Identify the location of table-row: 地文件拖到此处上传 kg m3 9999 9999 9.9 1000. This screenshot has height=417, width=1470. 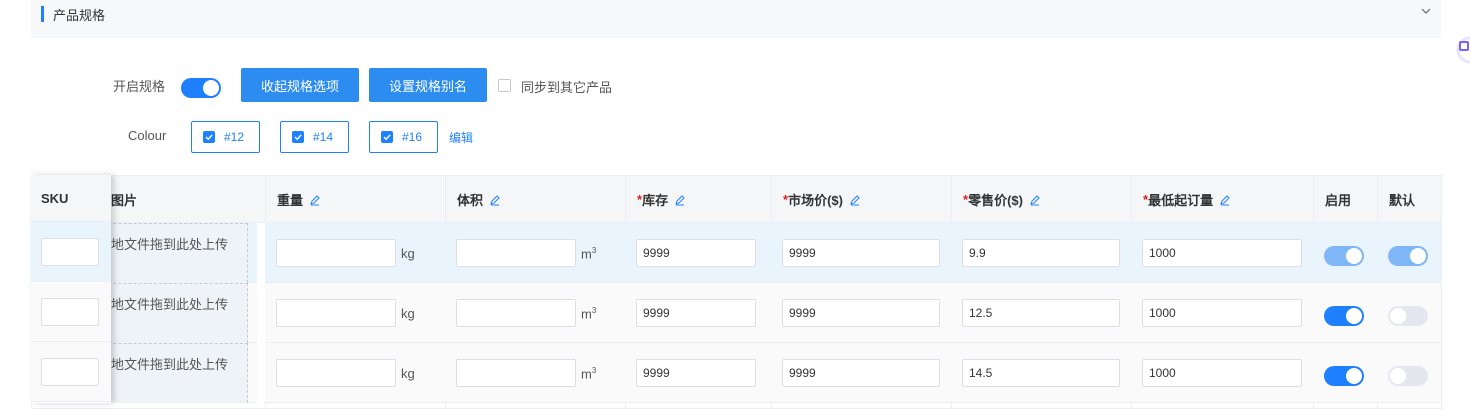
(736, 253).